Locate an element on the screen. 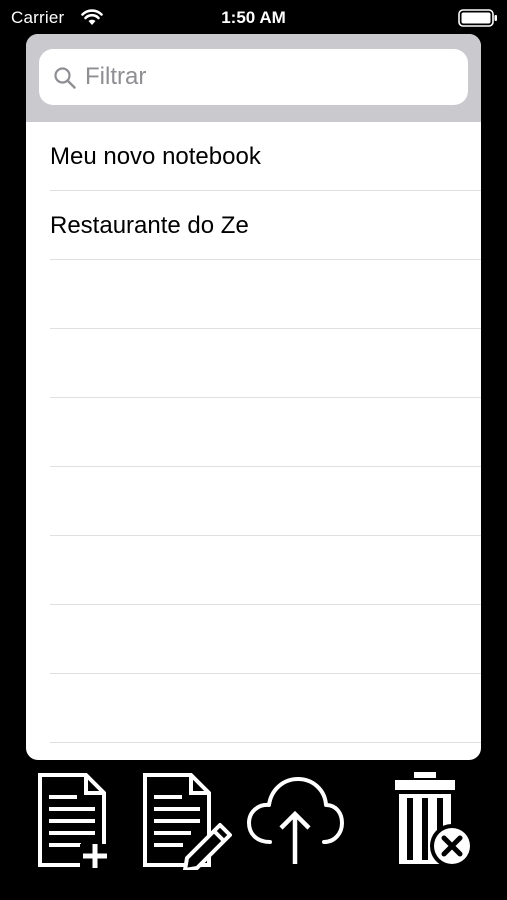 This screenshot has height=900, width=507. delete-trash-icon is located at coordinates (434, 820).